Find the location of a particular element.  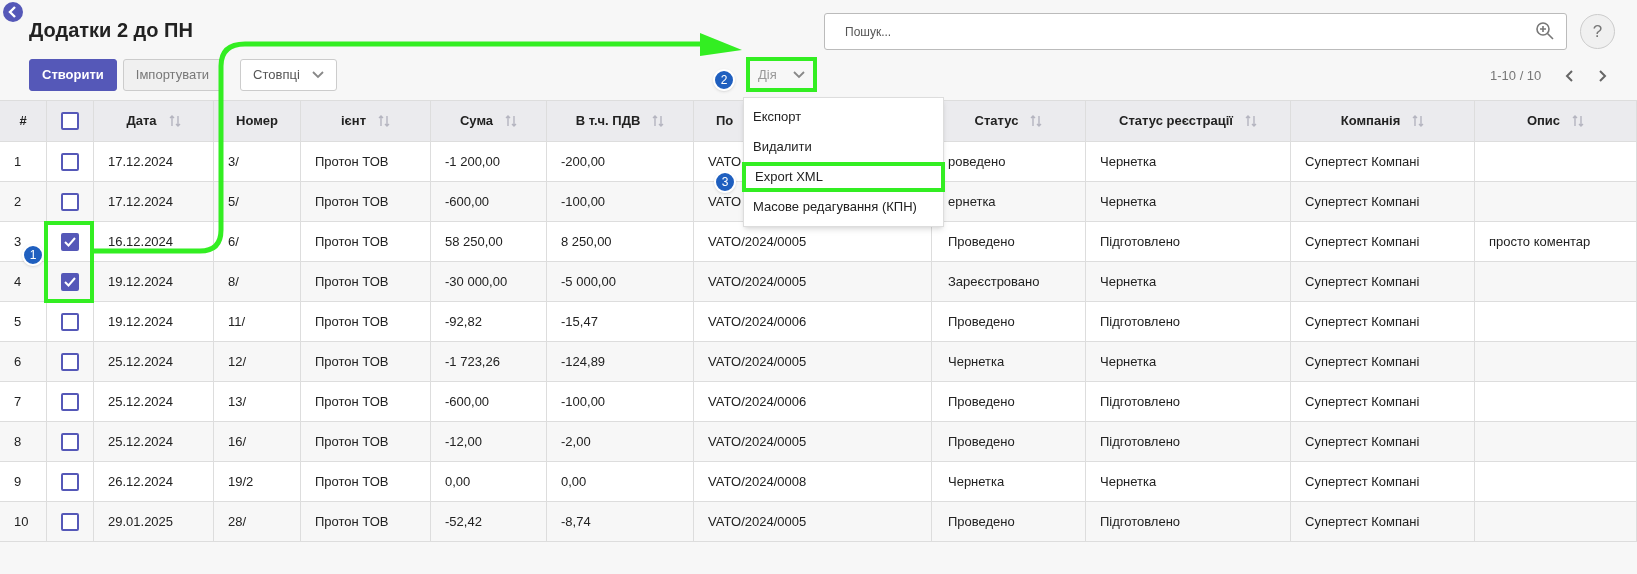

menu-item: Експорт is located at coordinates (843, 117).